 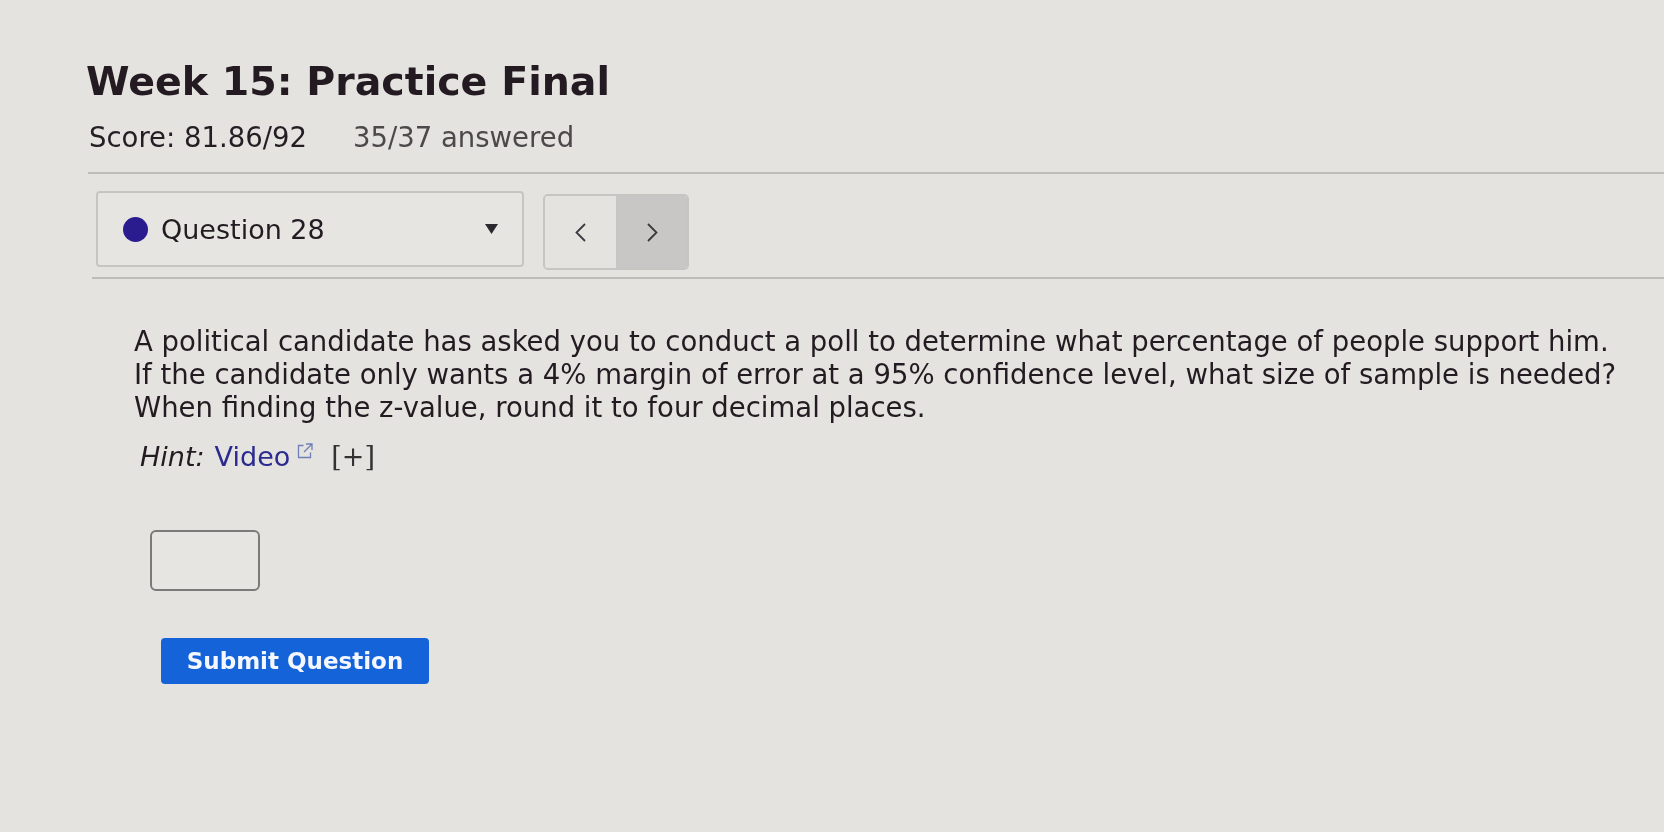 I want to click on external-link-icon, so click(x=305, y=451).